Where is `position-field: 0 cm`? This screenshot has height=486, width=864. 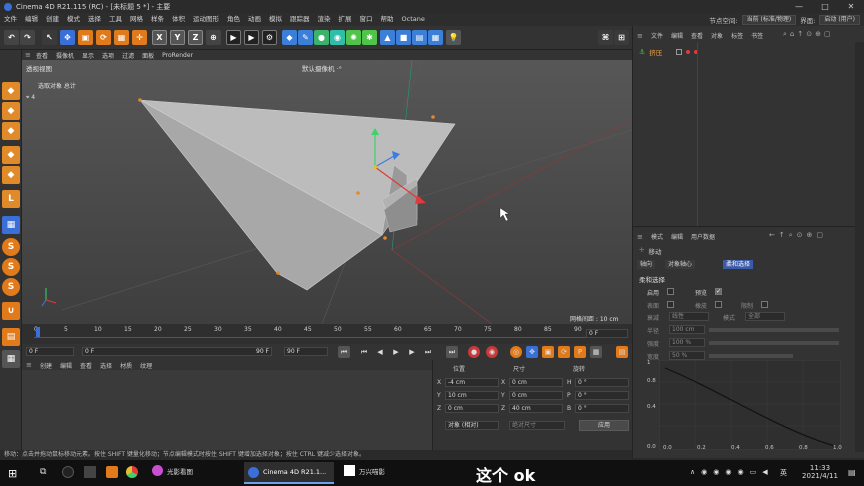 position-field: 0 cm is located at coordinates (472, 408).